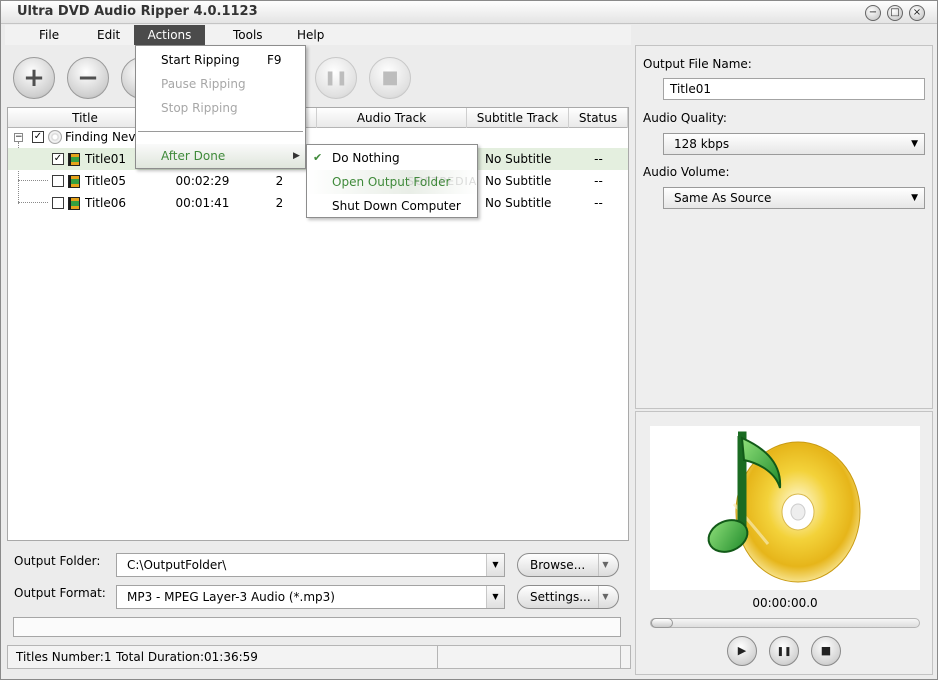 Image resolution: width=938 pixels, height=680 pixels. Describe the element at coordinates (199, 108) in the screenshot. I see `menu-item-label: Stop Ripping` at that location.